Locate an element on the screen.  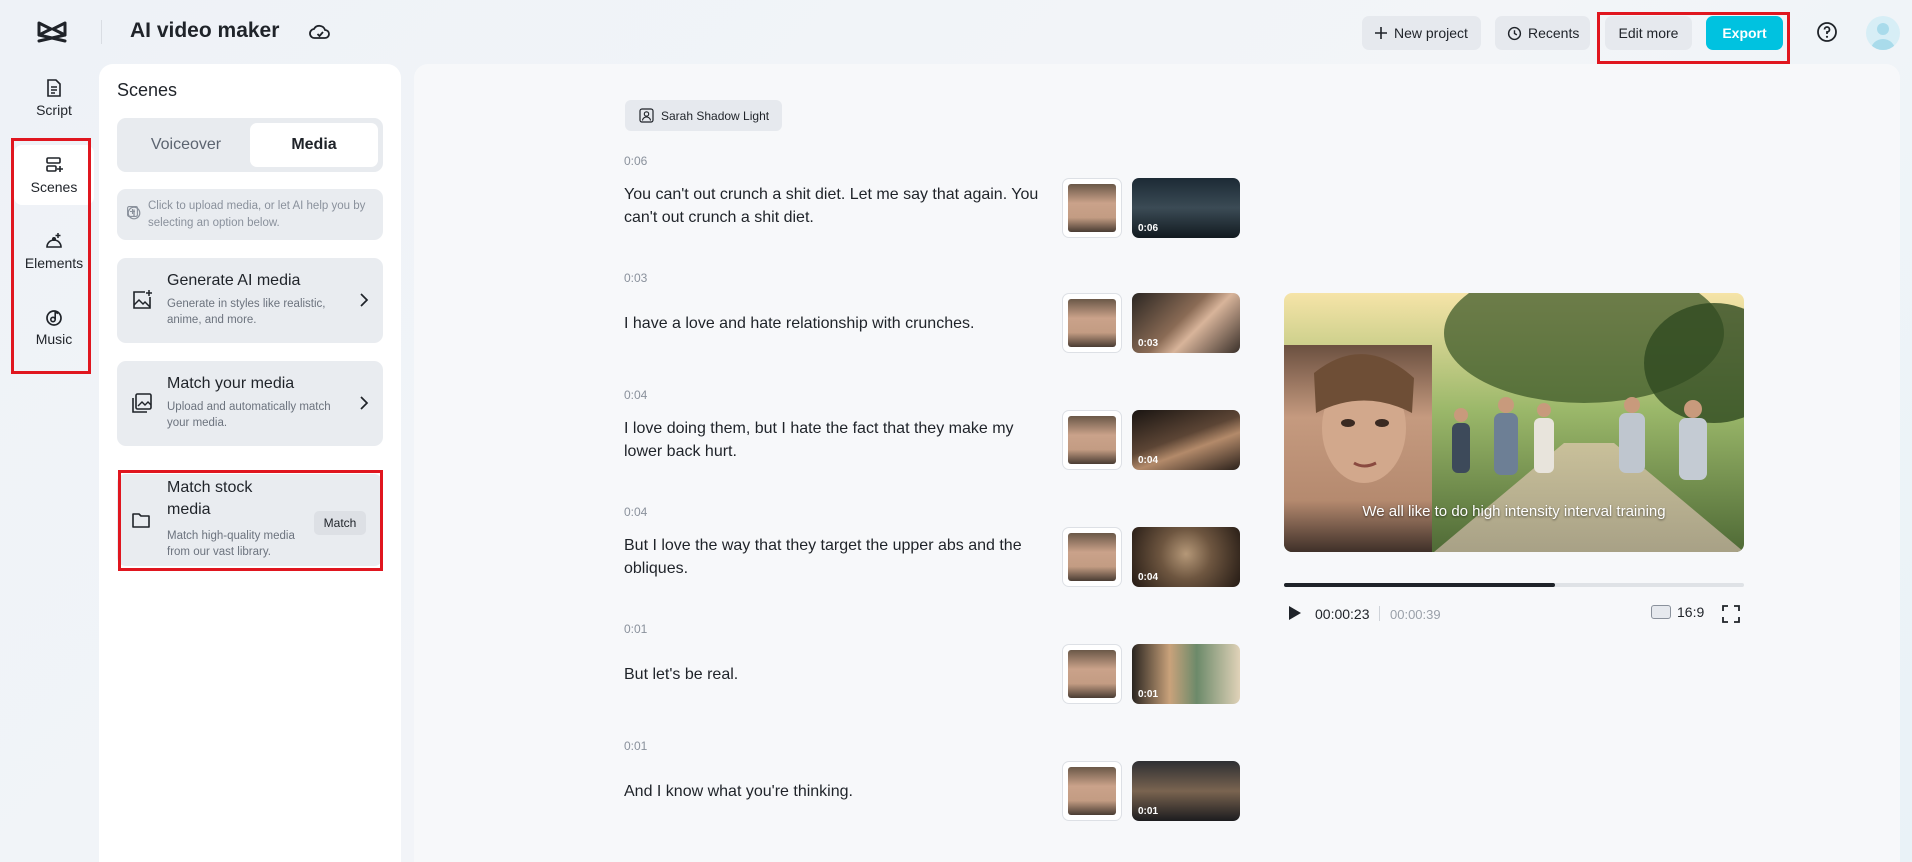
rail-label-music: Music is located at coordinates (54, 339).